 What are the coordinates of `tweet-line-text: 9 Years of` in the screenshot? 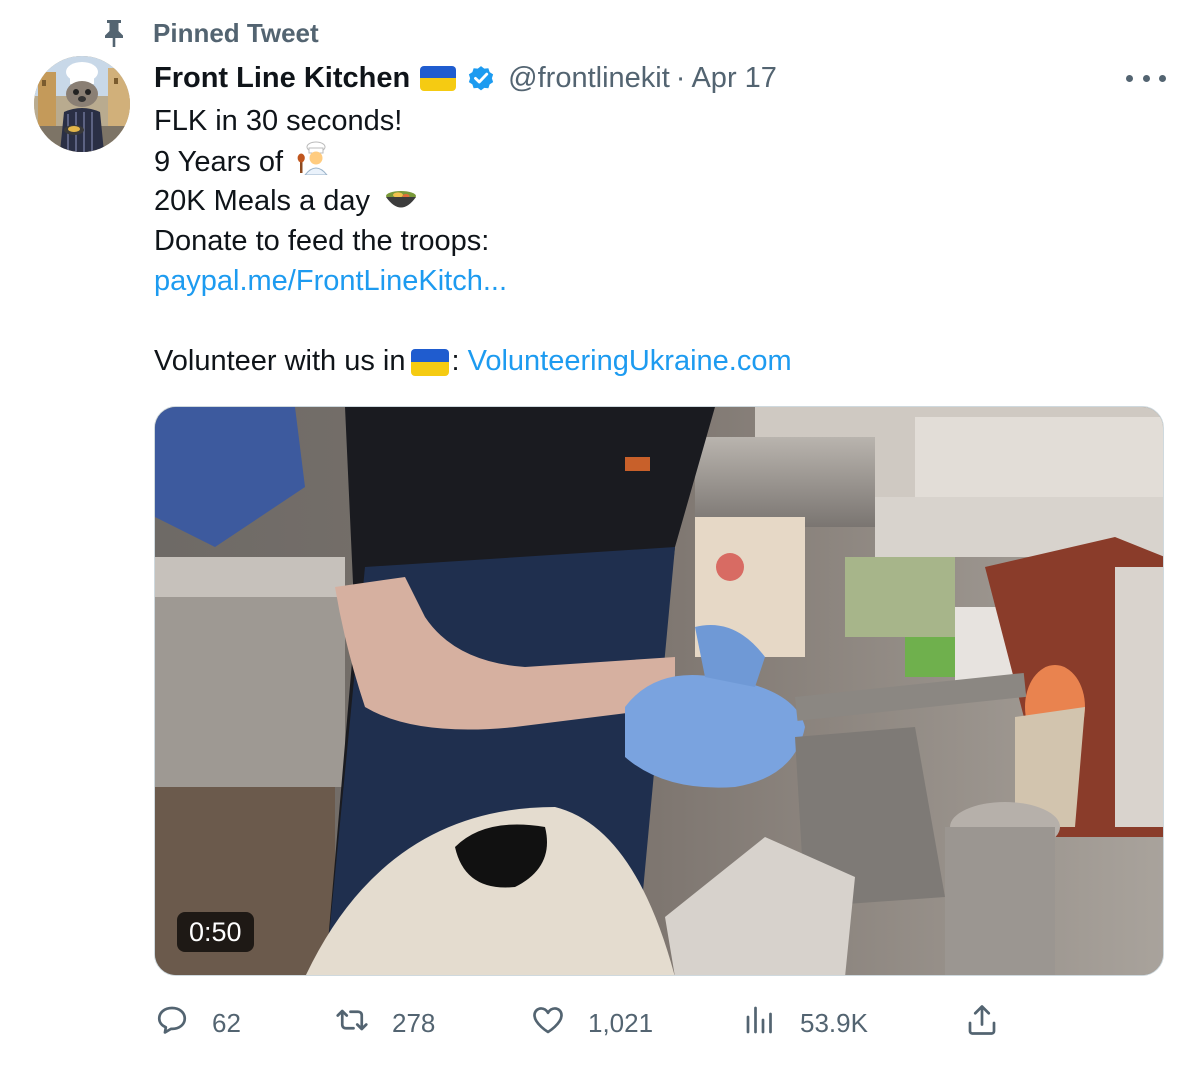 It's located at (218, 162).